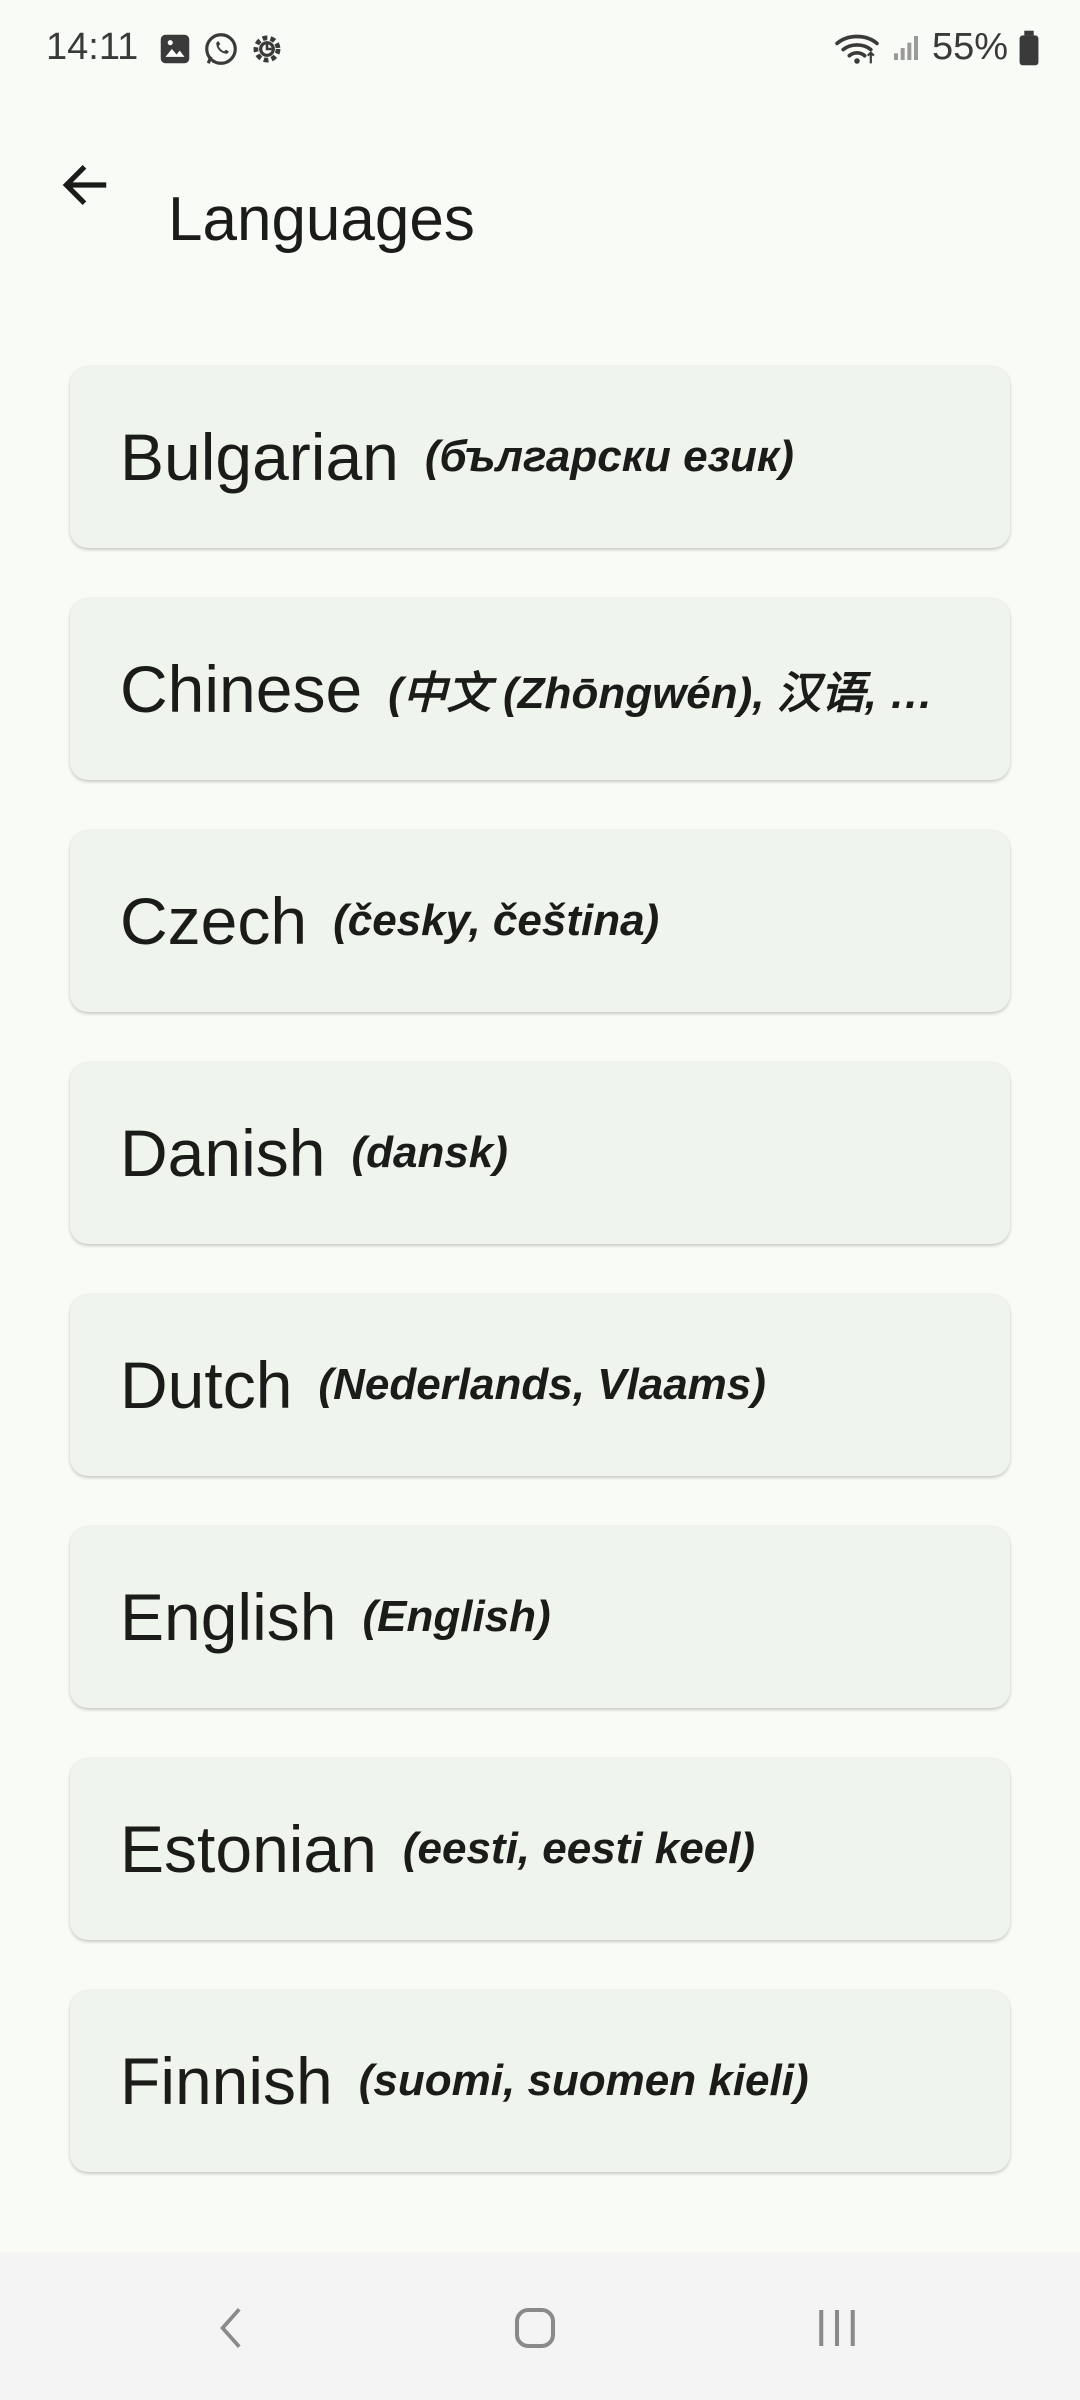  I want to click on nav-back-icon, so click(230, 2328).